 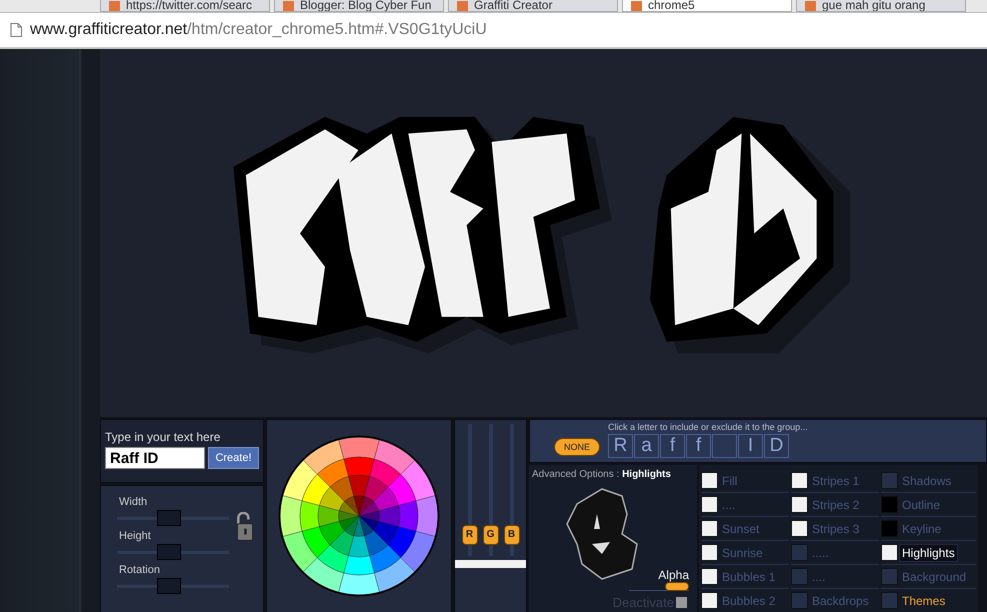 What do you see at coordinates (140, 570) in the screenshot?
I see `slider-label: Rotation` at bounding box center [140, 570].